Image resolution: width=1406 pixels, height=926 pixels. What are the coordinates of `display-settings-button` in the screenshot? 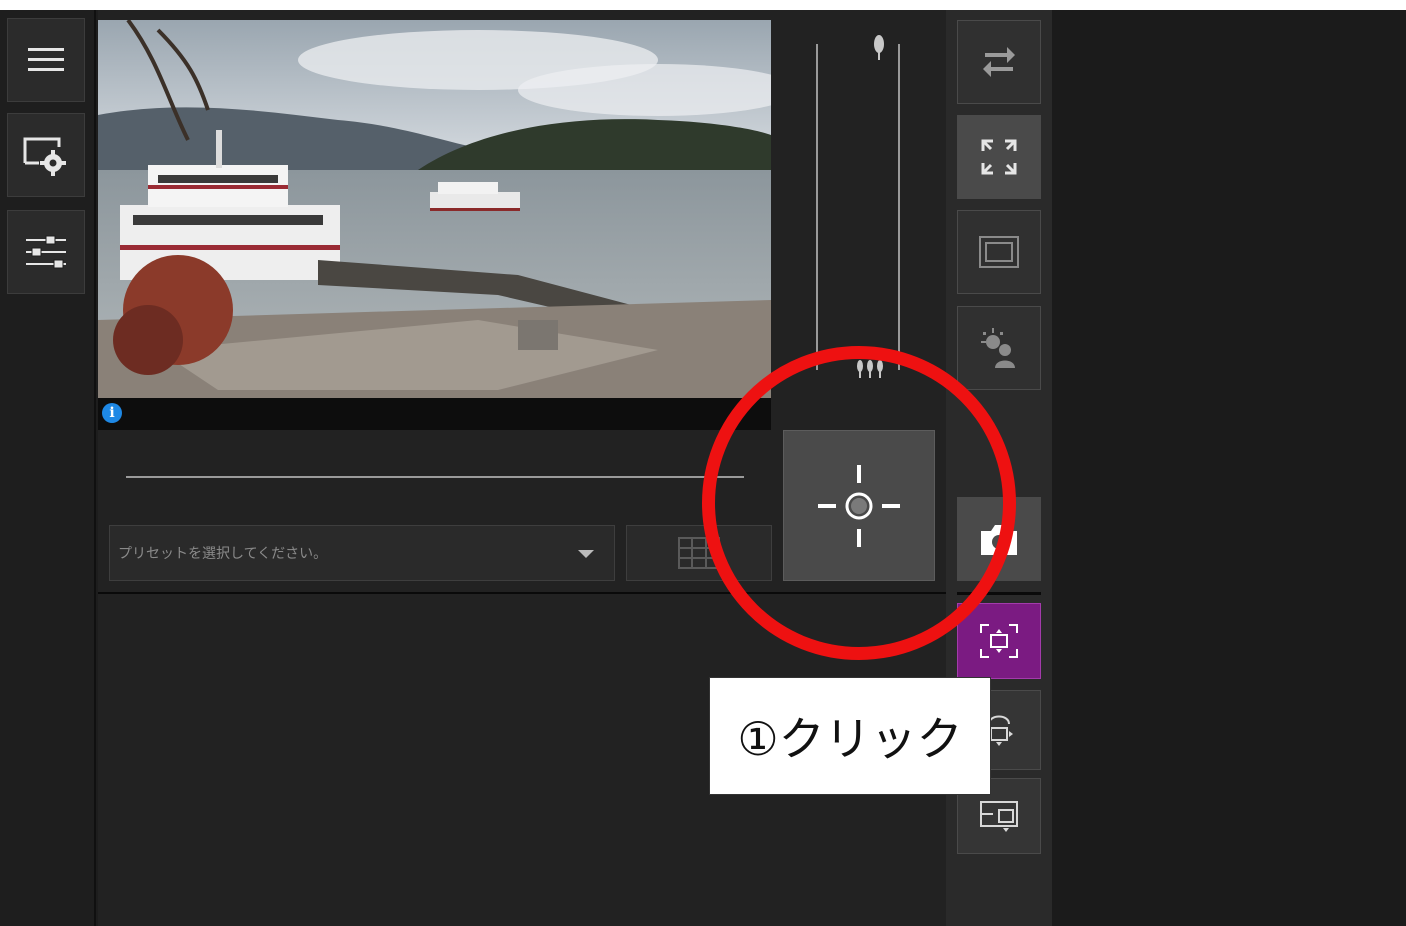 It's located at (46, 155).